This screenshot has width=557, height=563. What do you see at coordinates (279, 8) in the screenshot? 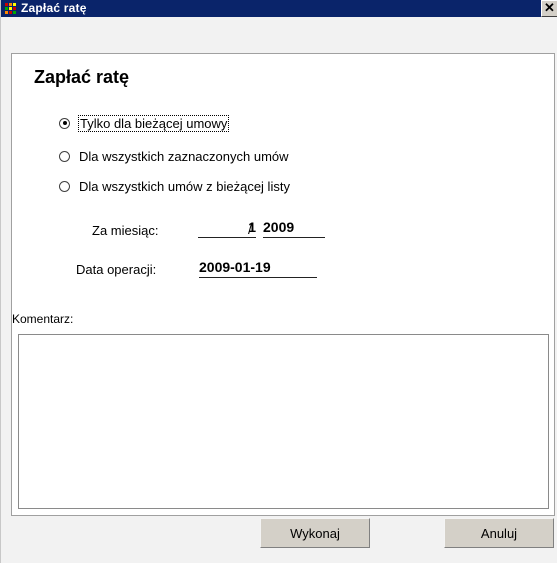
I see `title-bar: Zapłać ratę ✕` at bounding box center [279, 8].